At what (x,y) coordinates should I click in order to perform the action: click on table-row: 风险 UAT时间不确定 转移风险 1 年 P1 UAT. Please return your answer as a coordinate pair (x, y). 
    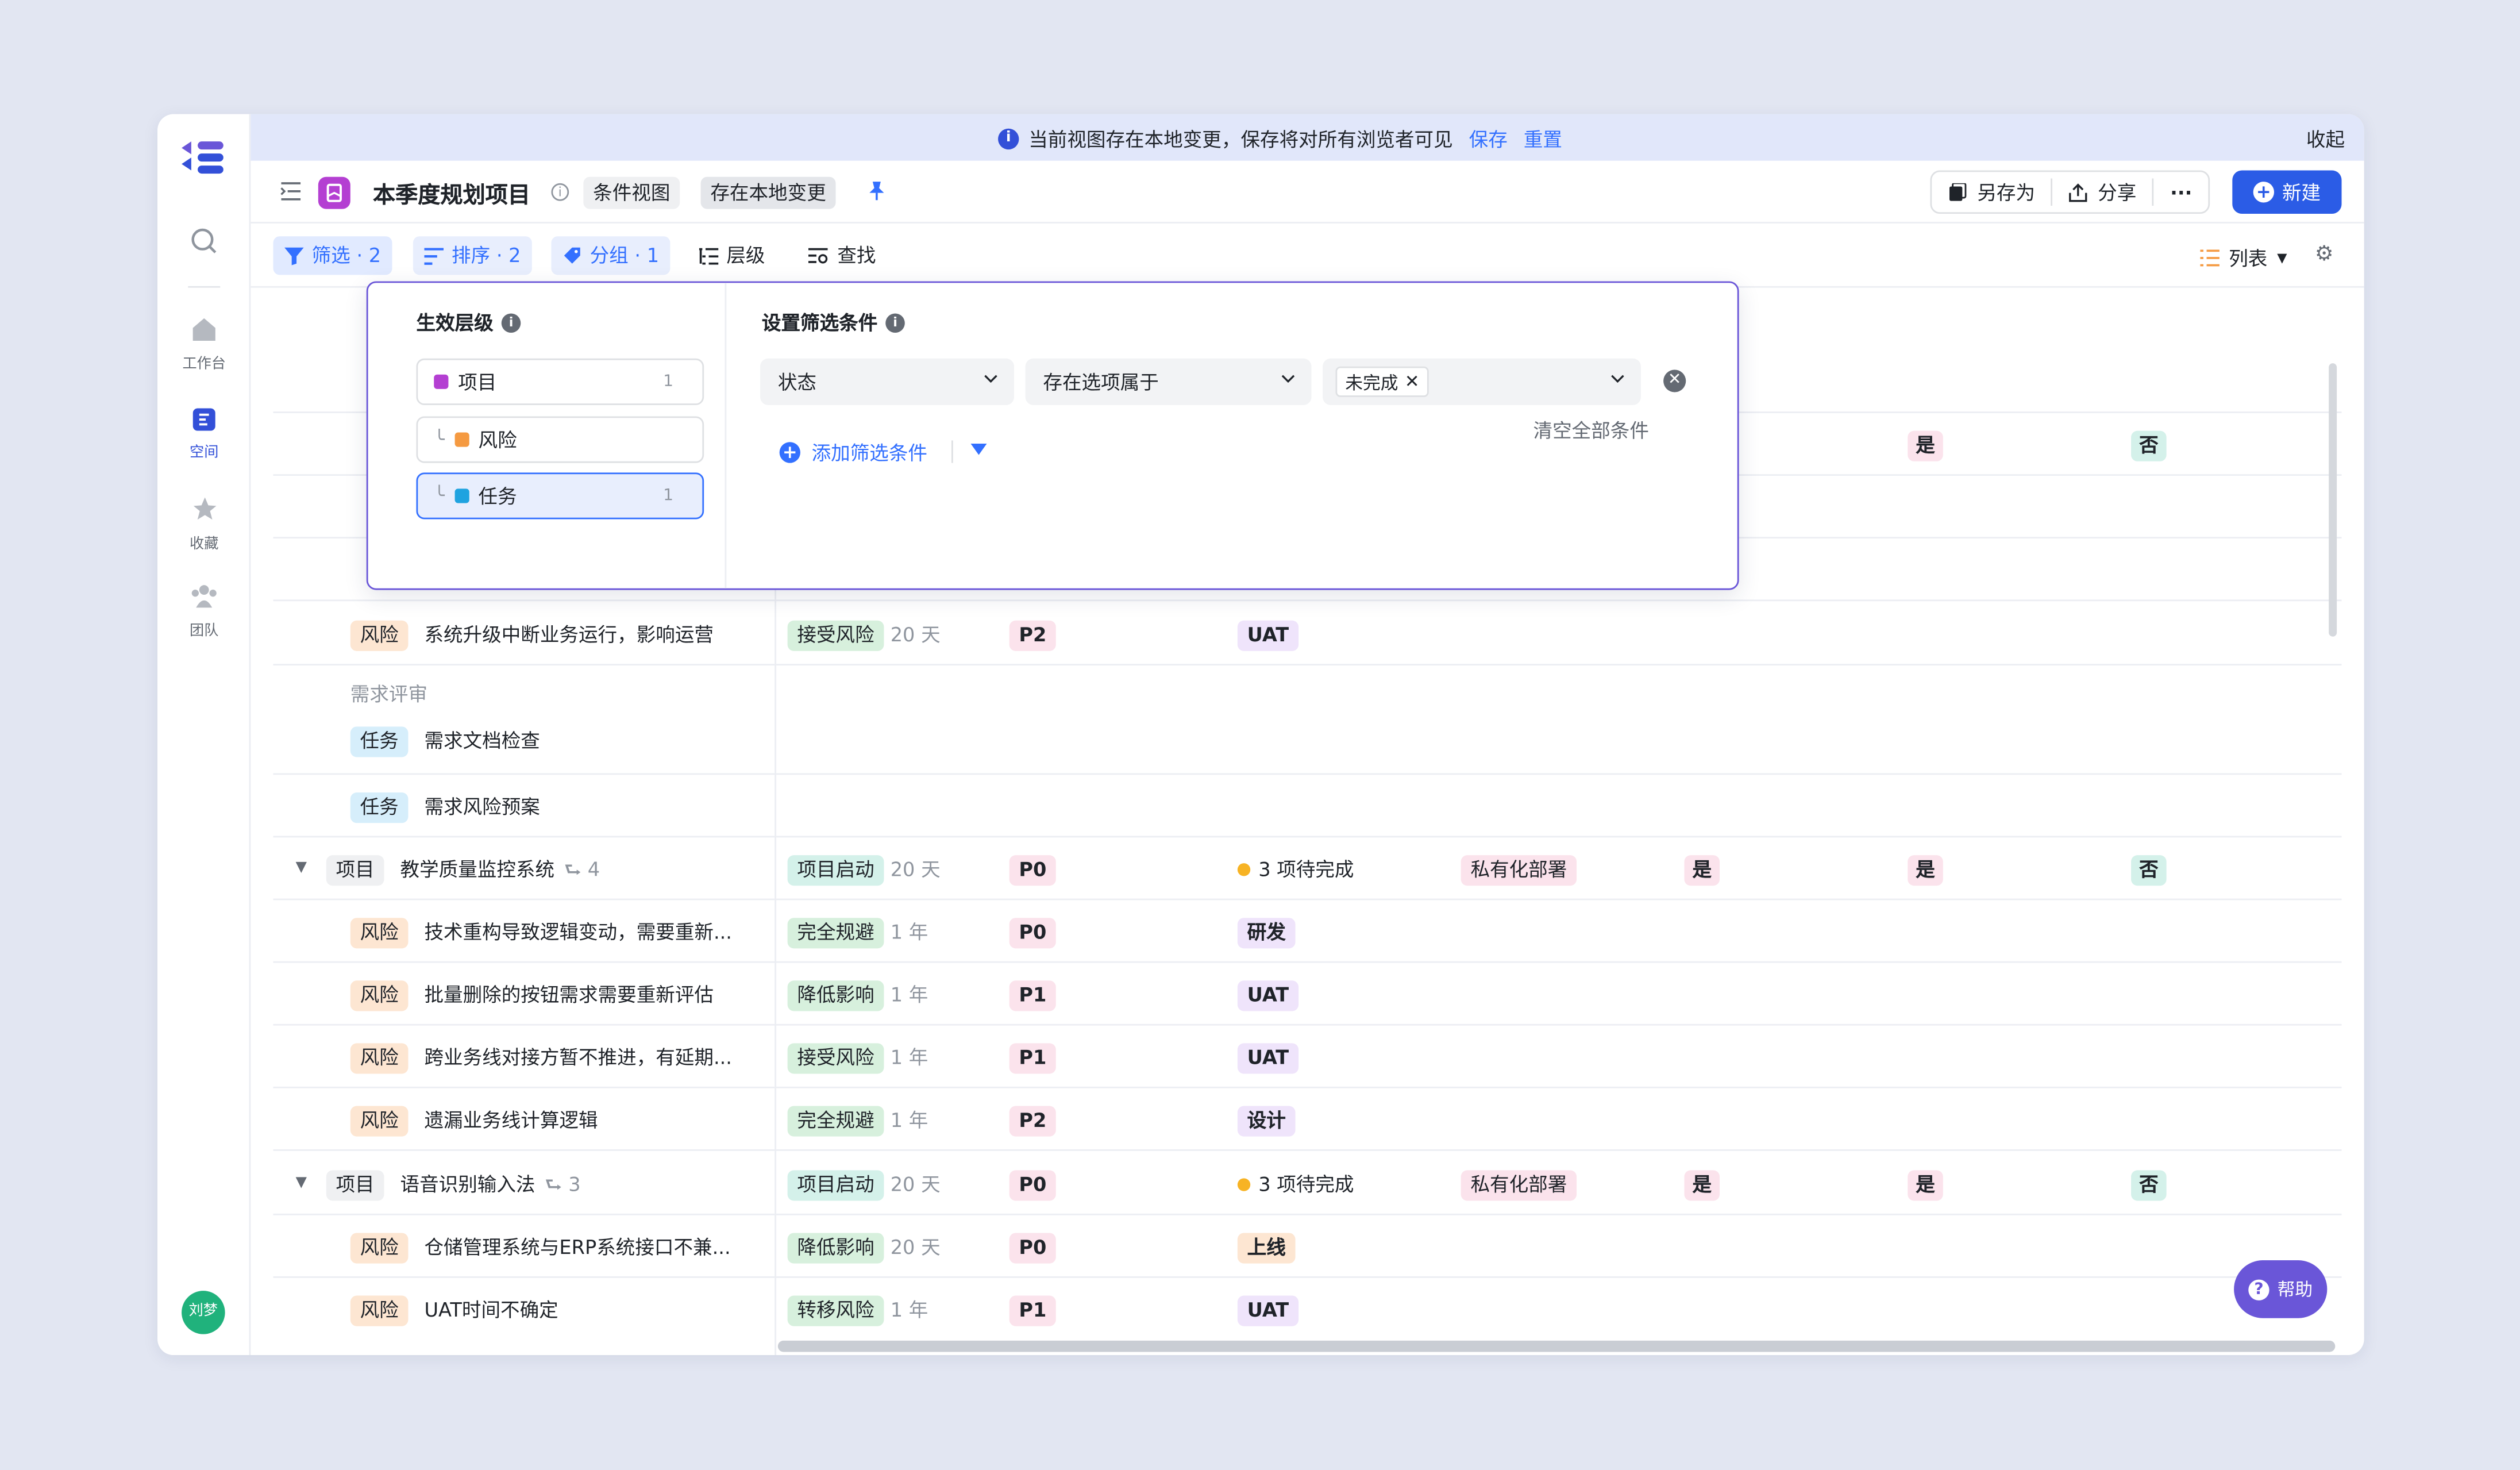
    Looking at the image, I should click on (1308, 1309).